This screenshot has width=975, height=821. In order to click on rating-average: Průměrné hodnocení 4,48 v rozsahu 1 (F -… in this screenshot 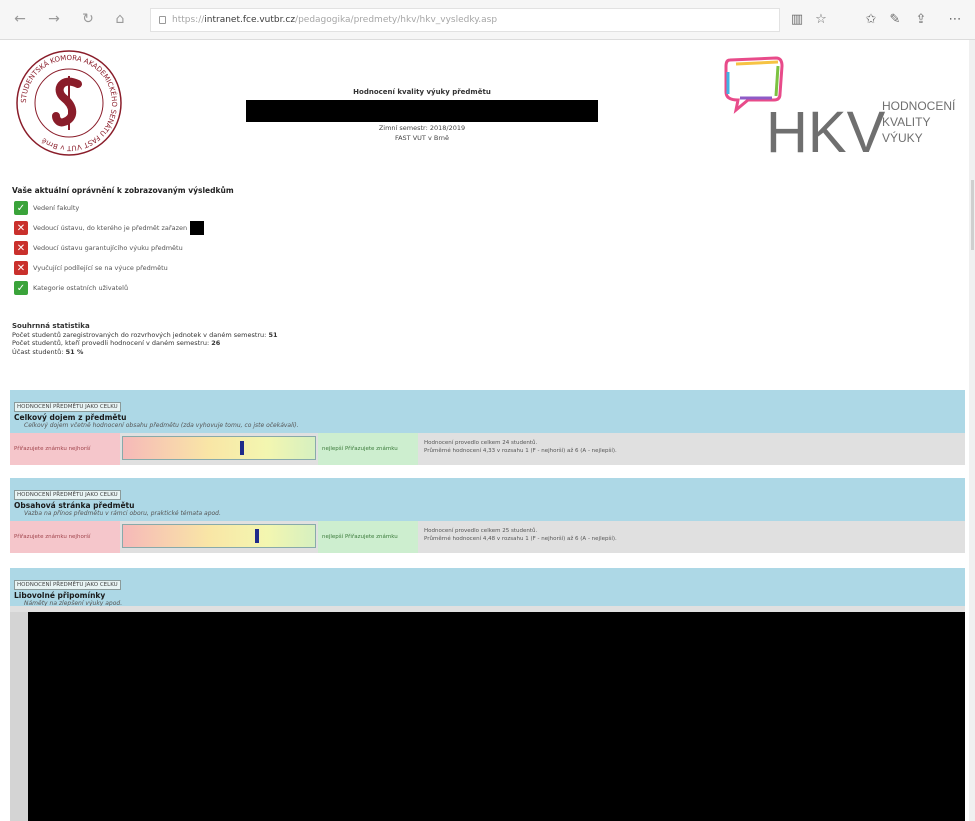, I will do `click(520, 539)`.